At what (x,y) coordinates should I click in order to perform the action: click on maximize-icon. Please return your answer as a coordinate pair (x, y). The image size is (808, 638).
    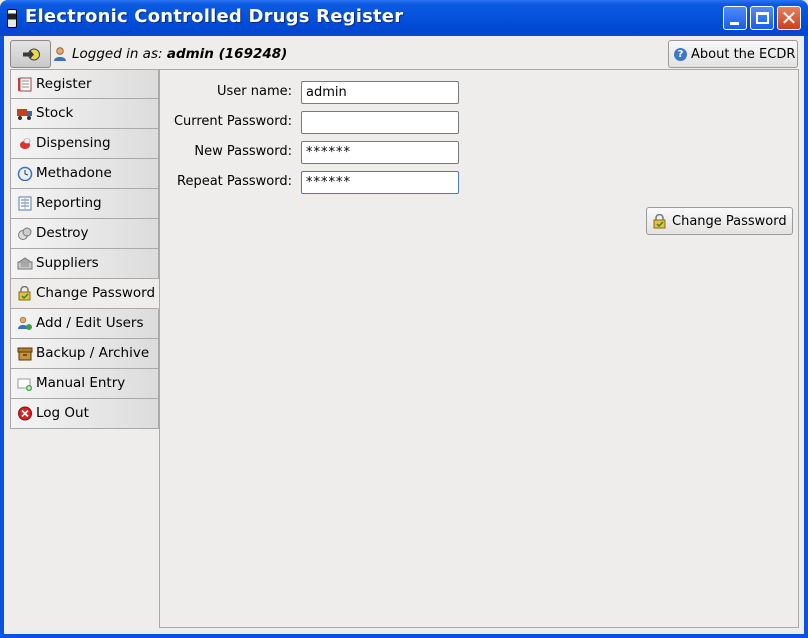
    Looking at the image, I should click on (762, 18).